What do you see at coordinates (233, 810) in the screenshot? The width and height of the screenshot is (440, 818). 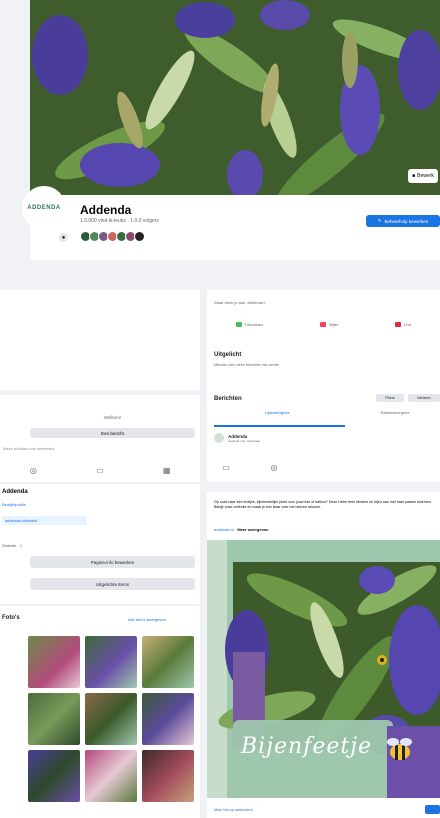 I see `post-footer-link: Meer info op addenda.nl` at bounding box center [233, 810].